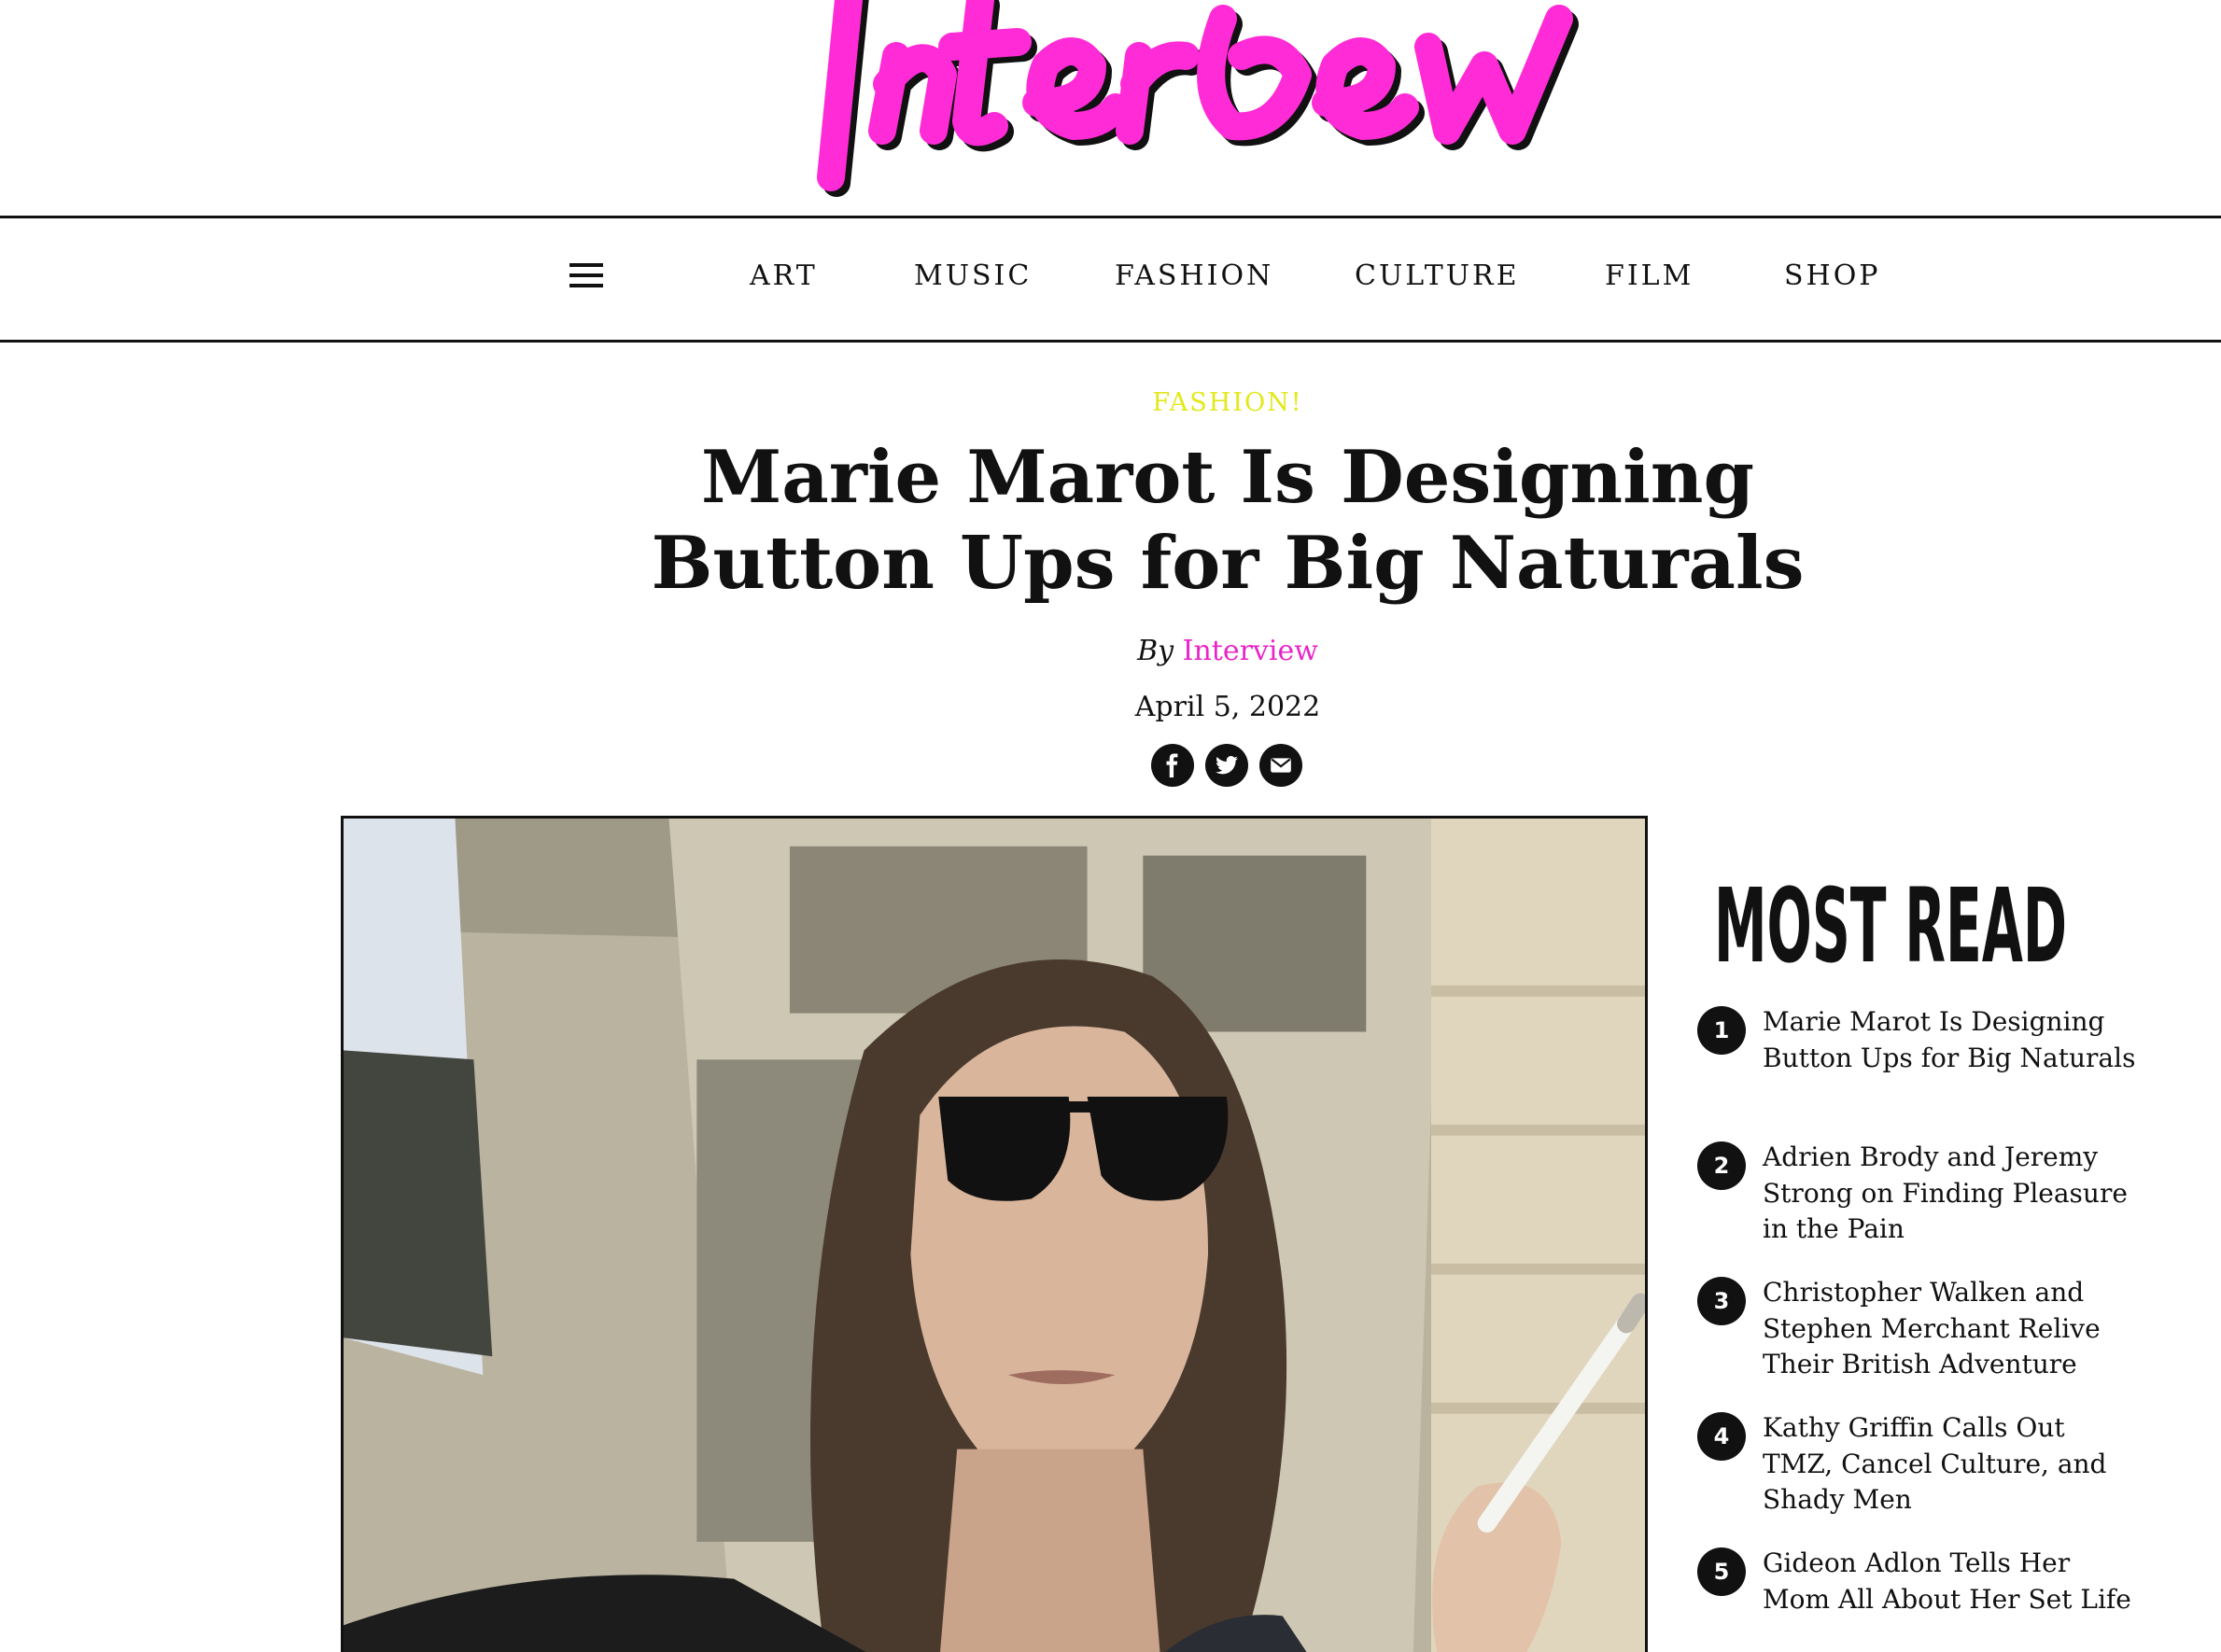 This screenshot has width=2221, height=1652. I want to click on rank-badge: 3, so click(1721, 1301).